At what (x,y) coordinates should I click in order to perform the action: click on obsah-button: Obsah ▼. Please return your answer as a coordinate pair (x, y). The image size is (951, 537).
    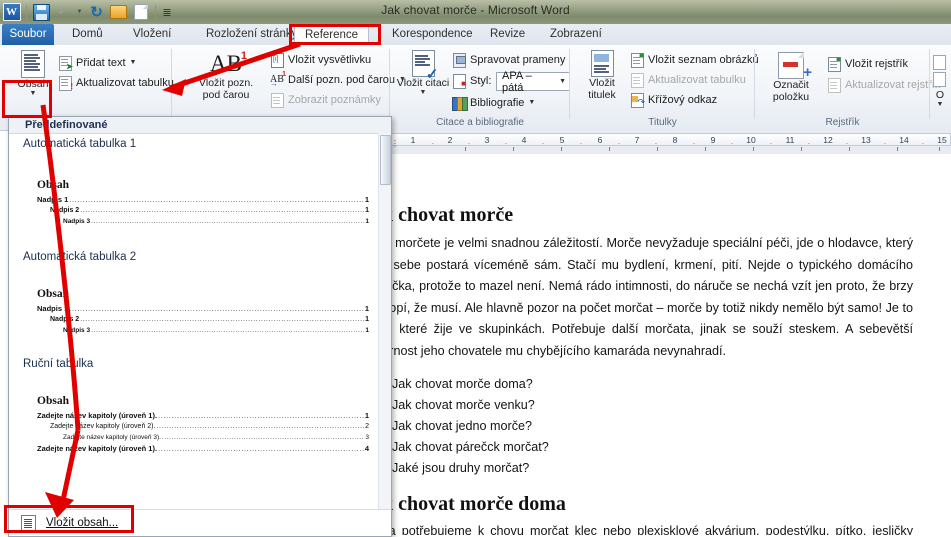
    Looking at the image, I should click on (33, 72).